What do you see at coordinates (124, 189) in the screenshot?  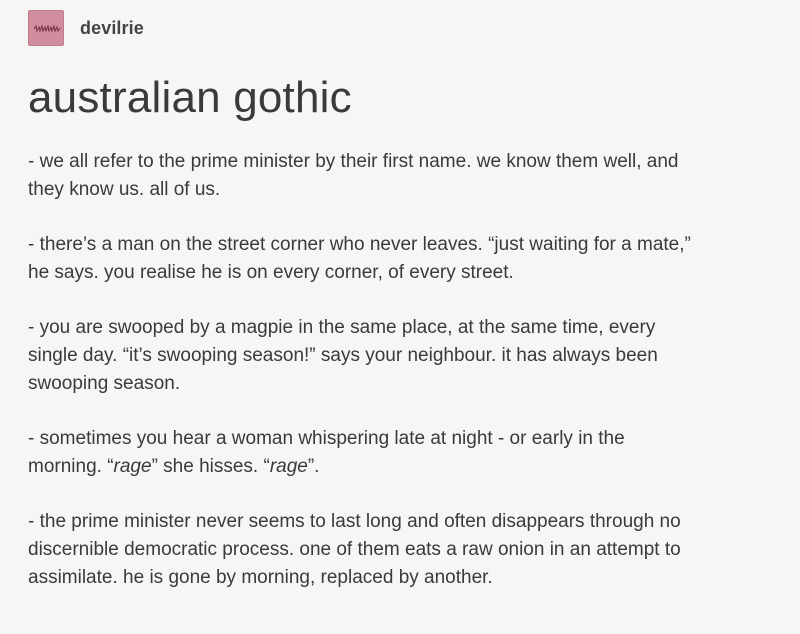 I see `paragraph-line: they know us. all of us.` at bounding box center [124, 189].